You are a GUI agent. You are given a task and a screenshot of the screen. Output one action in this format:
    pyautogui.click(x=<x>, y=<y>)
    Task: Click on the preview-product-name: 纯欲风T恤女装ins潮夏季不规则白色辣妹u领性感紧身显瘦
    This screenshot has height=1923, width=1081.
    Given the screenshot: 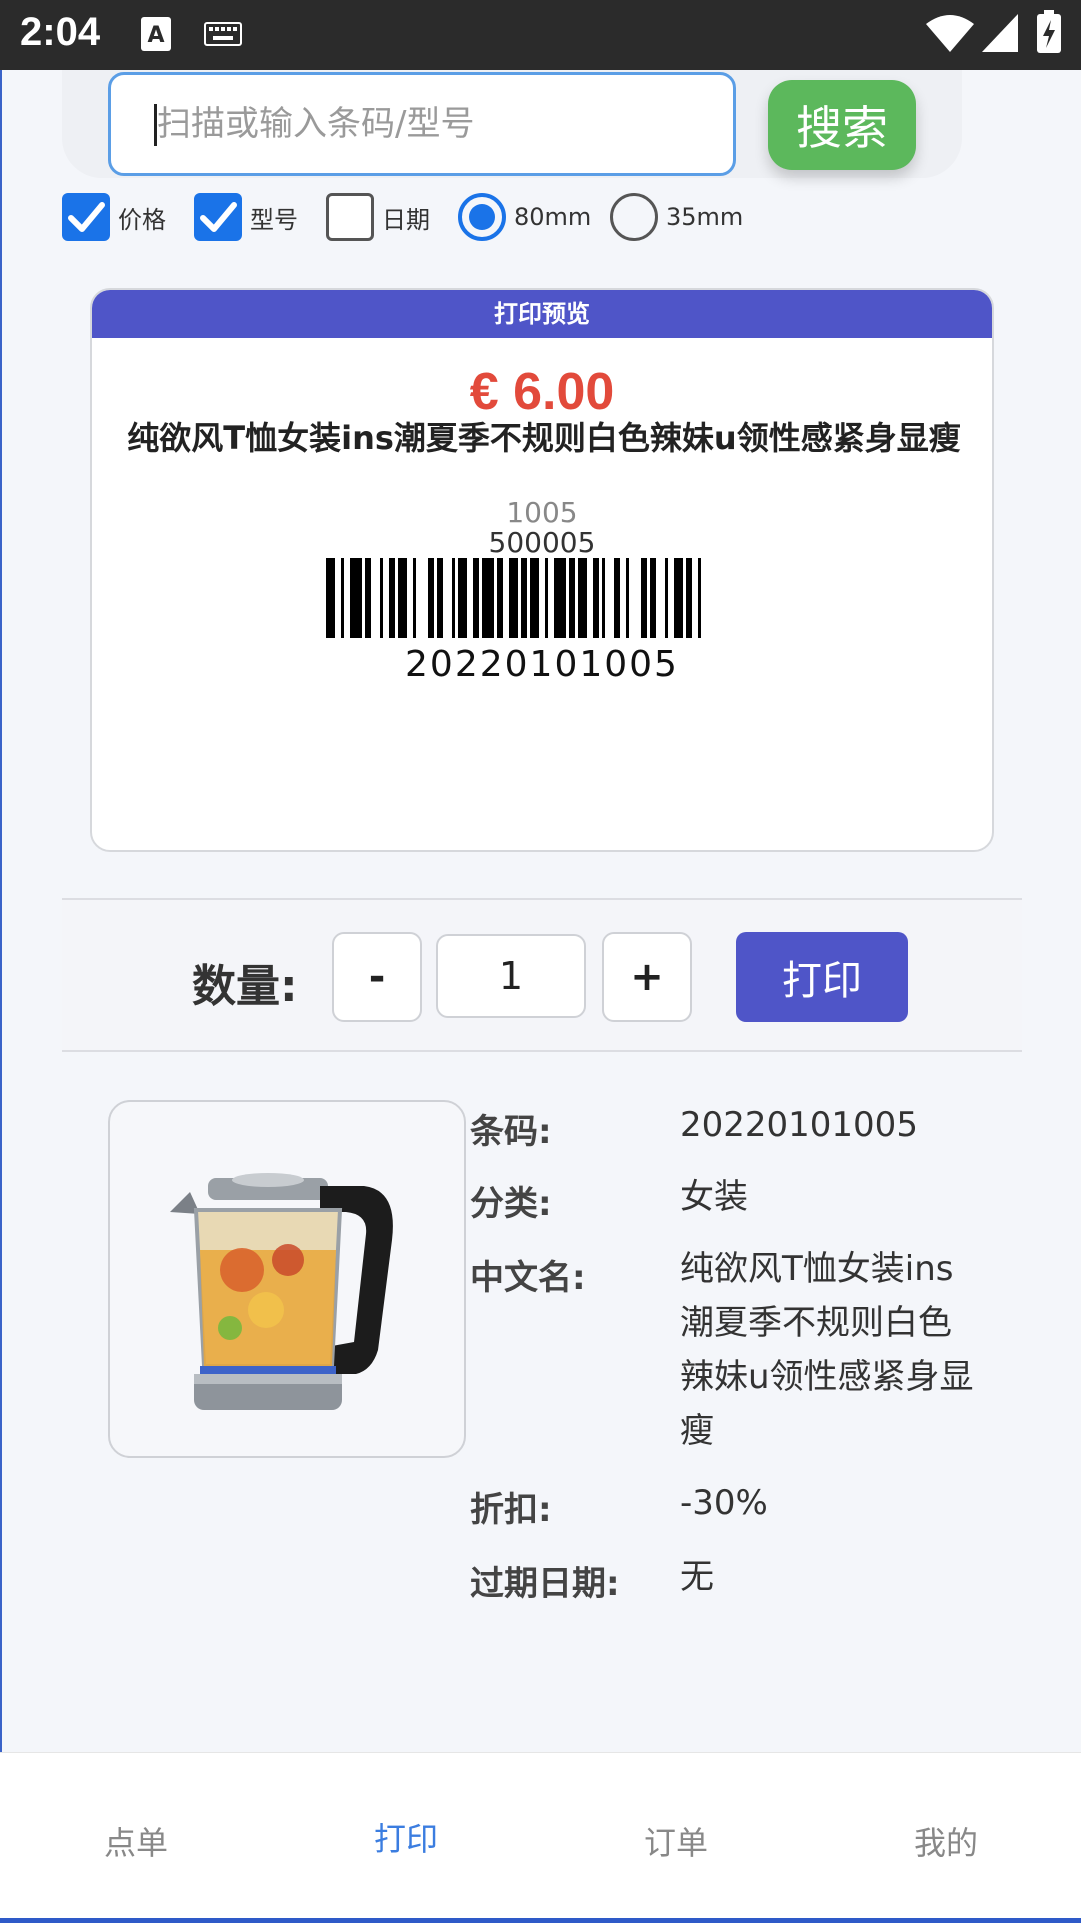 What is the action you would take?
    pyautogui.click(x=544, y=438)
    